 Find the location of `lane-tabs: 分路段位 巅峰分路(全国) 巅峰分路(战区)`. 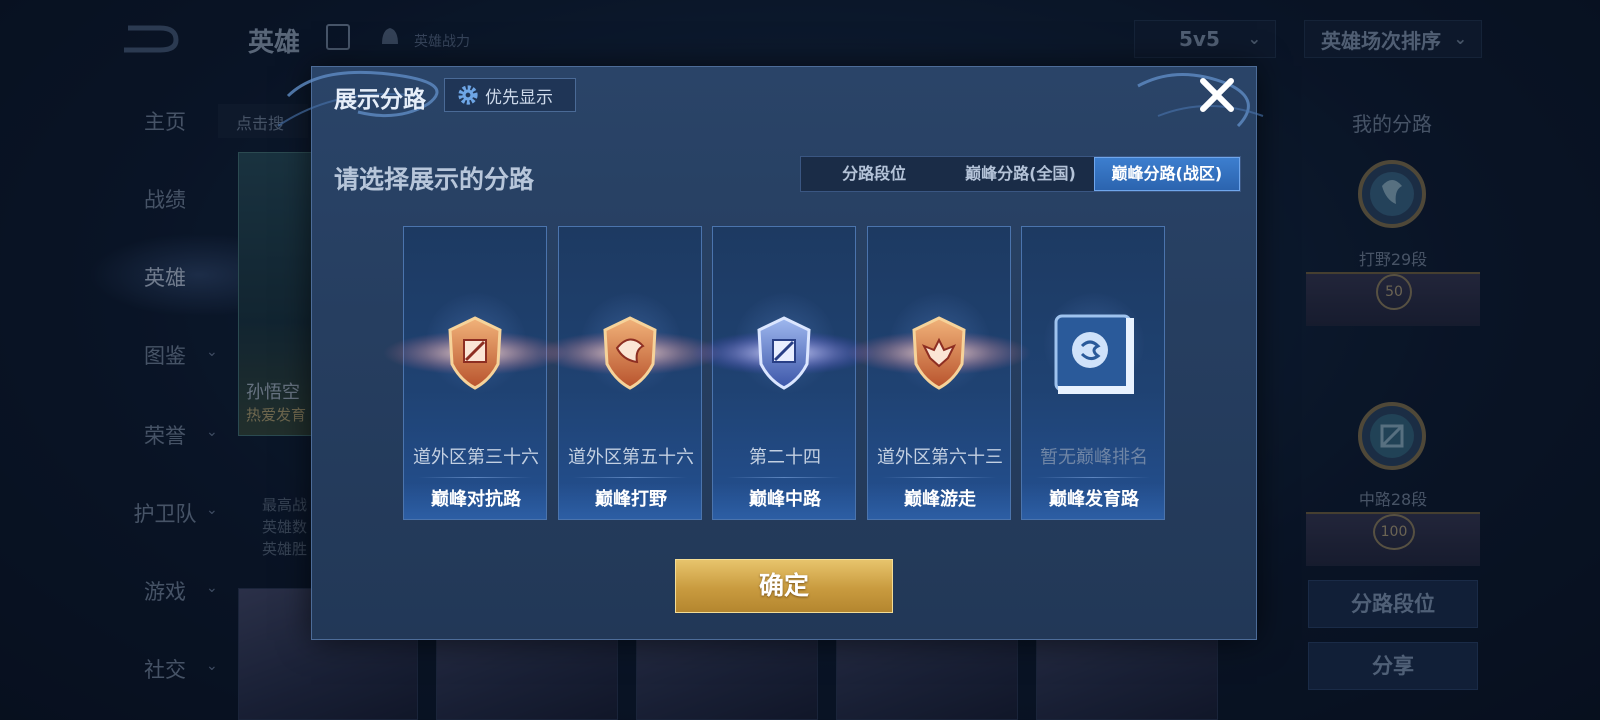

lane-tabs: 分路段位 巅峰分路(全国) 巅峰分路(战区) is located at coordinates (1020, 174).